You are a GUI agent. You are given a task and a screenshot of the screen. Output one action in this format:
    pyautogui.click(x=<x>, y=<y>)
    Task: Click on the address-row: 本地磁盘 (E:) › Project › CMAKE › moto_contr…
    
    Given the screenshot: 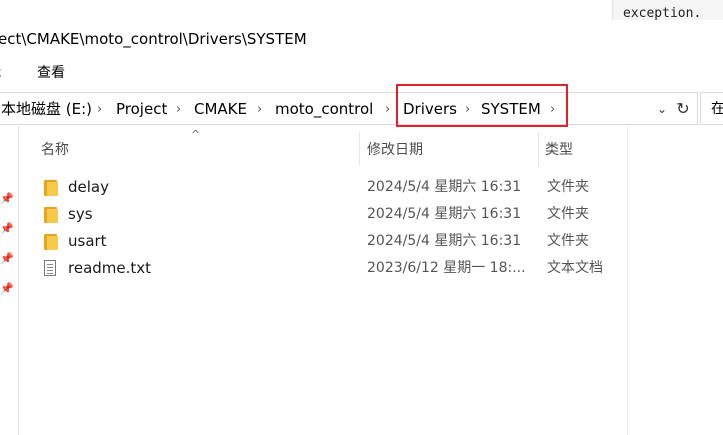 What is the action you would take?
    pyautogui.click(x=361, y=109)
    